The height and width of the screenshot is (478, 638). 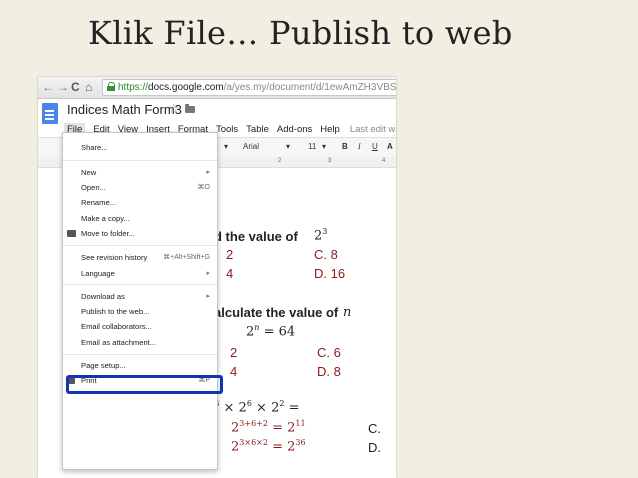 I want to click on menu-item-language: Language, so click(x=98, y=273).